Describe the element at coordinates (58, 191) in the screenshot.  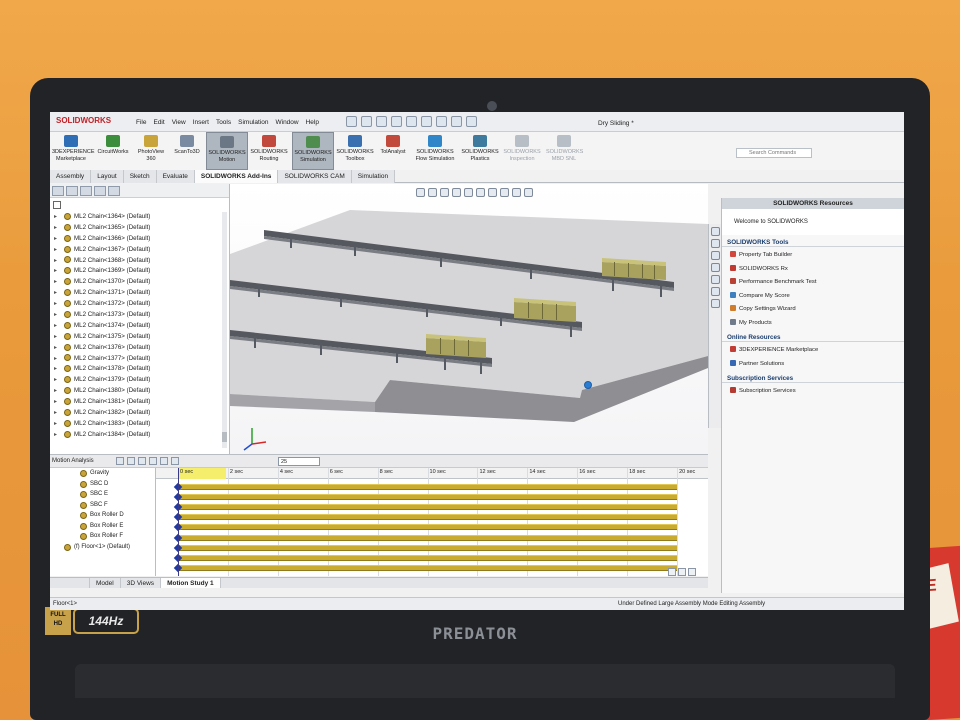
I see `feature-manager-icon` at that location.